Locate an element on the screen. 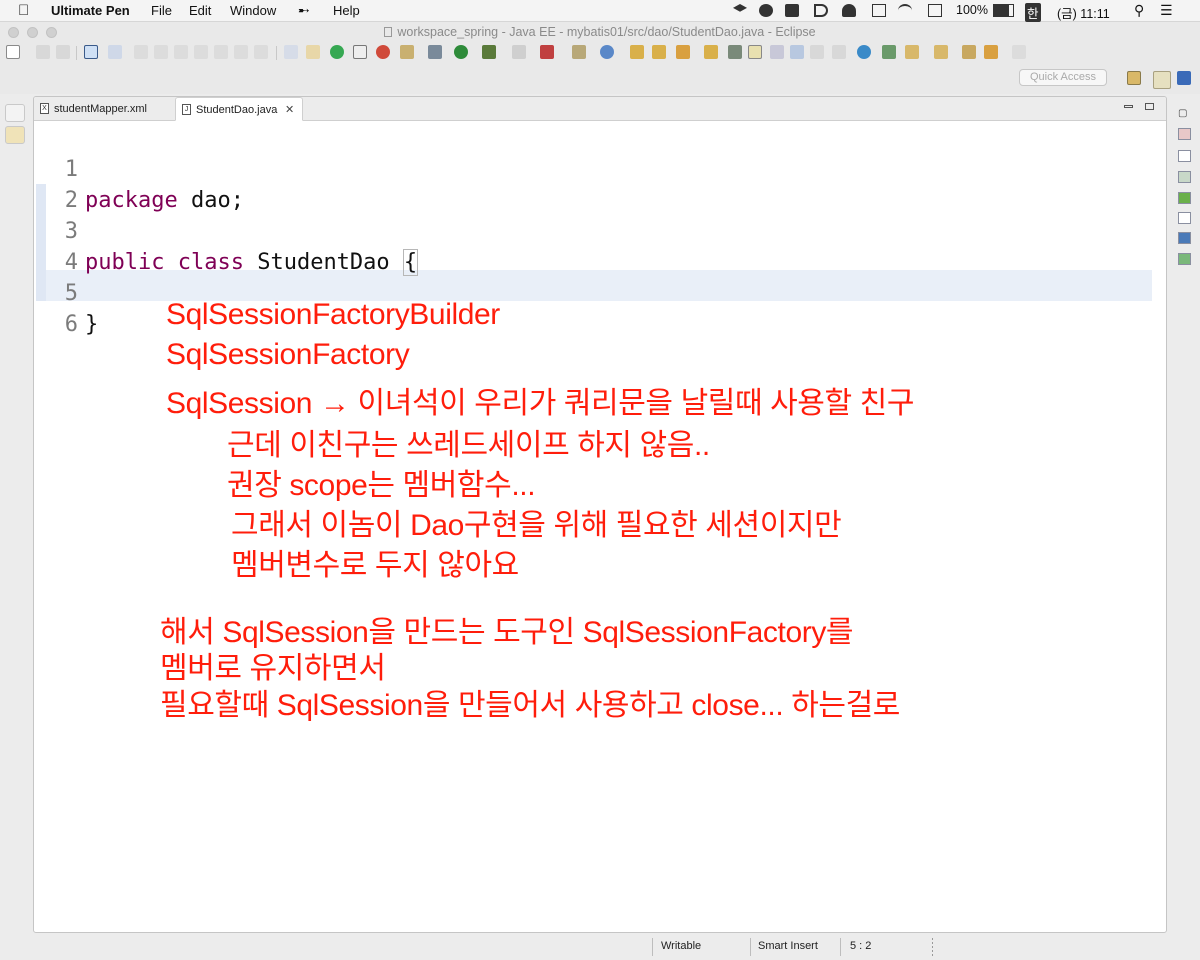 The height and width of the screenshot is (960, 1200). save-icon is located at coordinates (43, 52).